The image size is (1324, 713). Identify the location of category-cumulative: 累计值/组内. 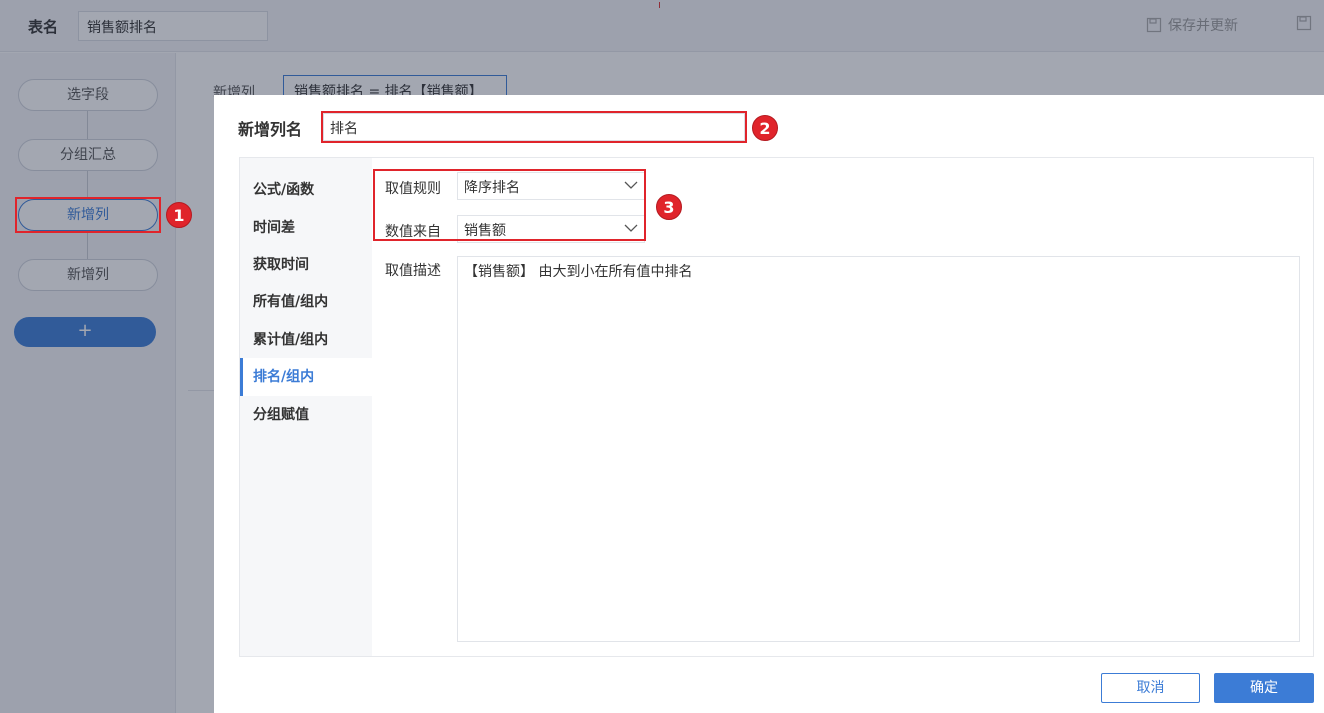
(306, 340).